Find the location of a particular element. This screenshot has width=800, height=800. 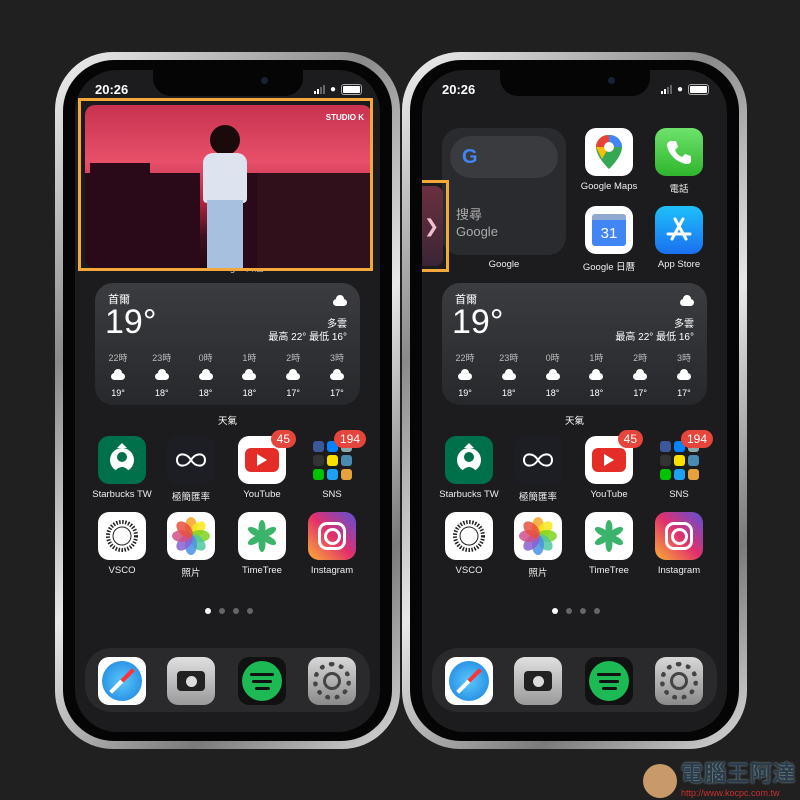

app-google-calendar: 31 Google 日曆 is located at coordinates (609, 239).